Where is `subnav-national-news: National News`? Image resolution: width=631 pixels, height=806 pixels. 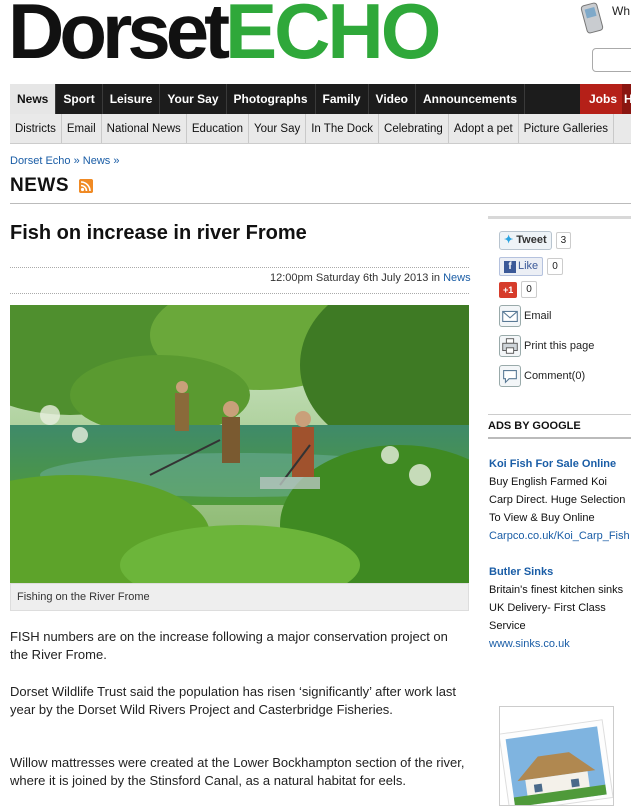
subnav-national-news: National News is located at coordinates (144, 128).